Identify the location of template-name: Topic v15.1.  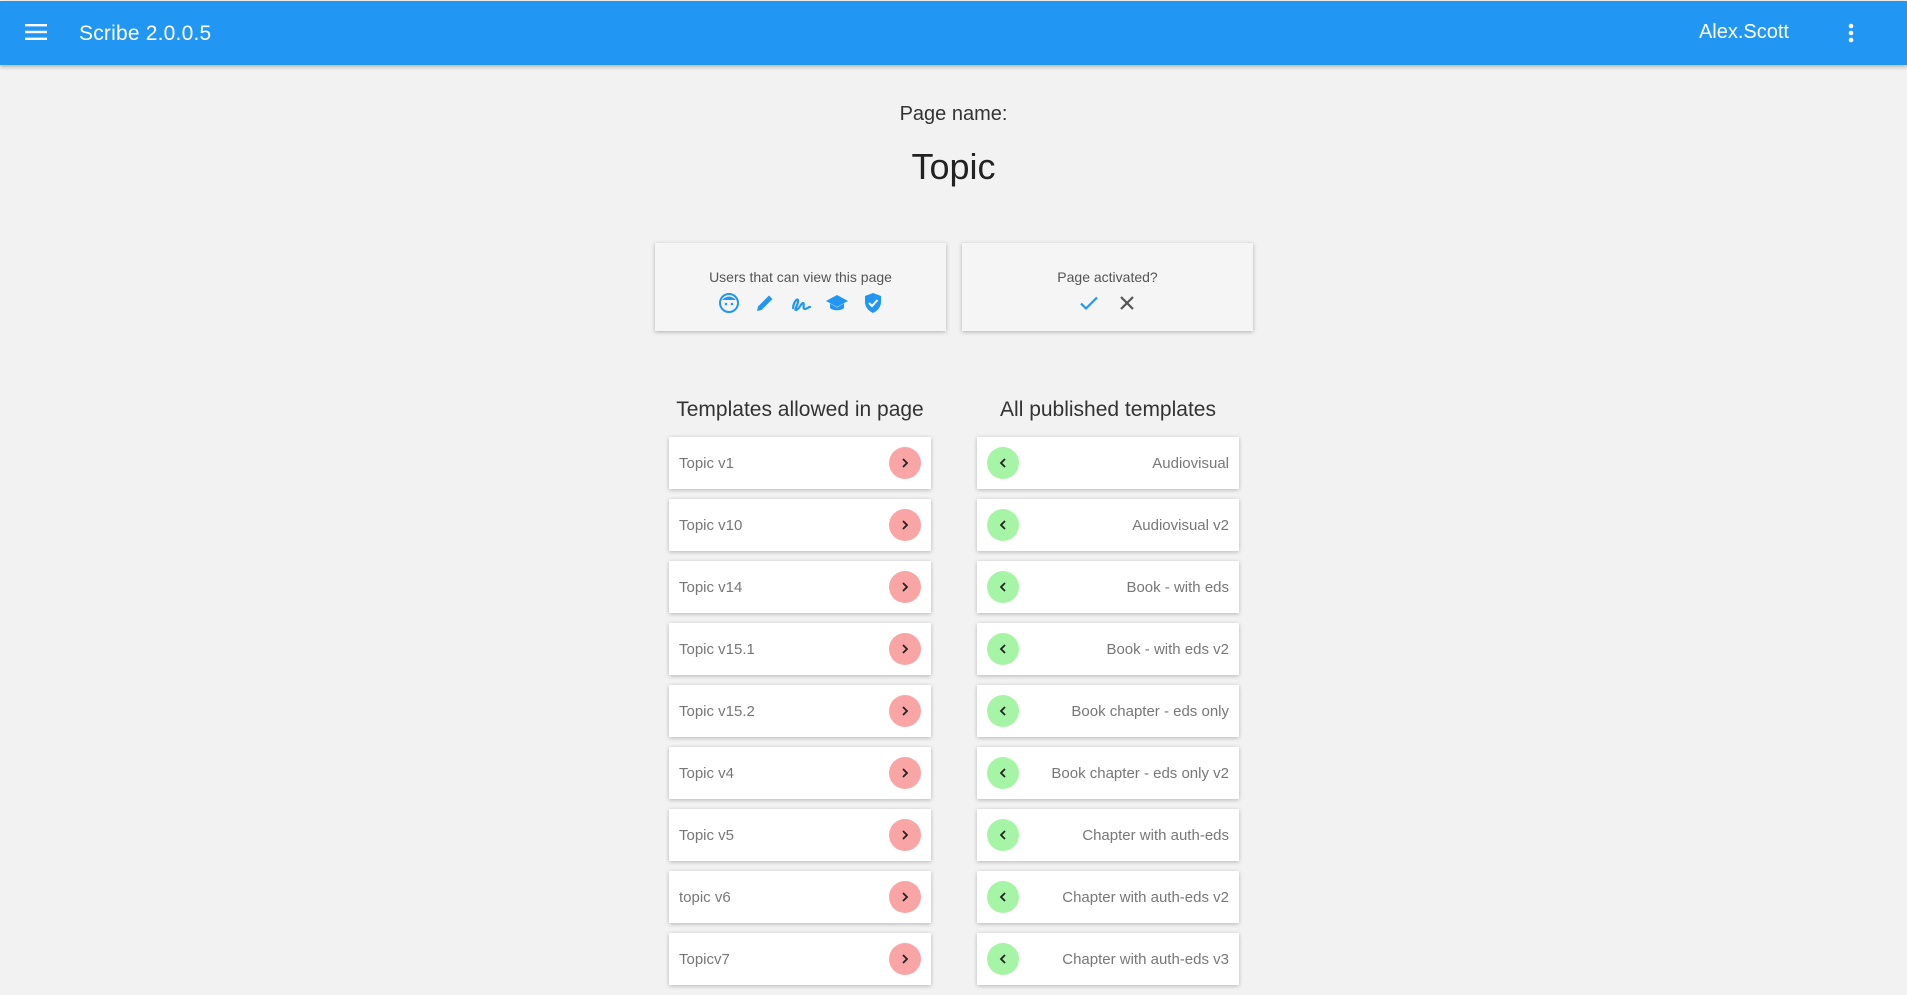
(717, 649).